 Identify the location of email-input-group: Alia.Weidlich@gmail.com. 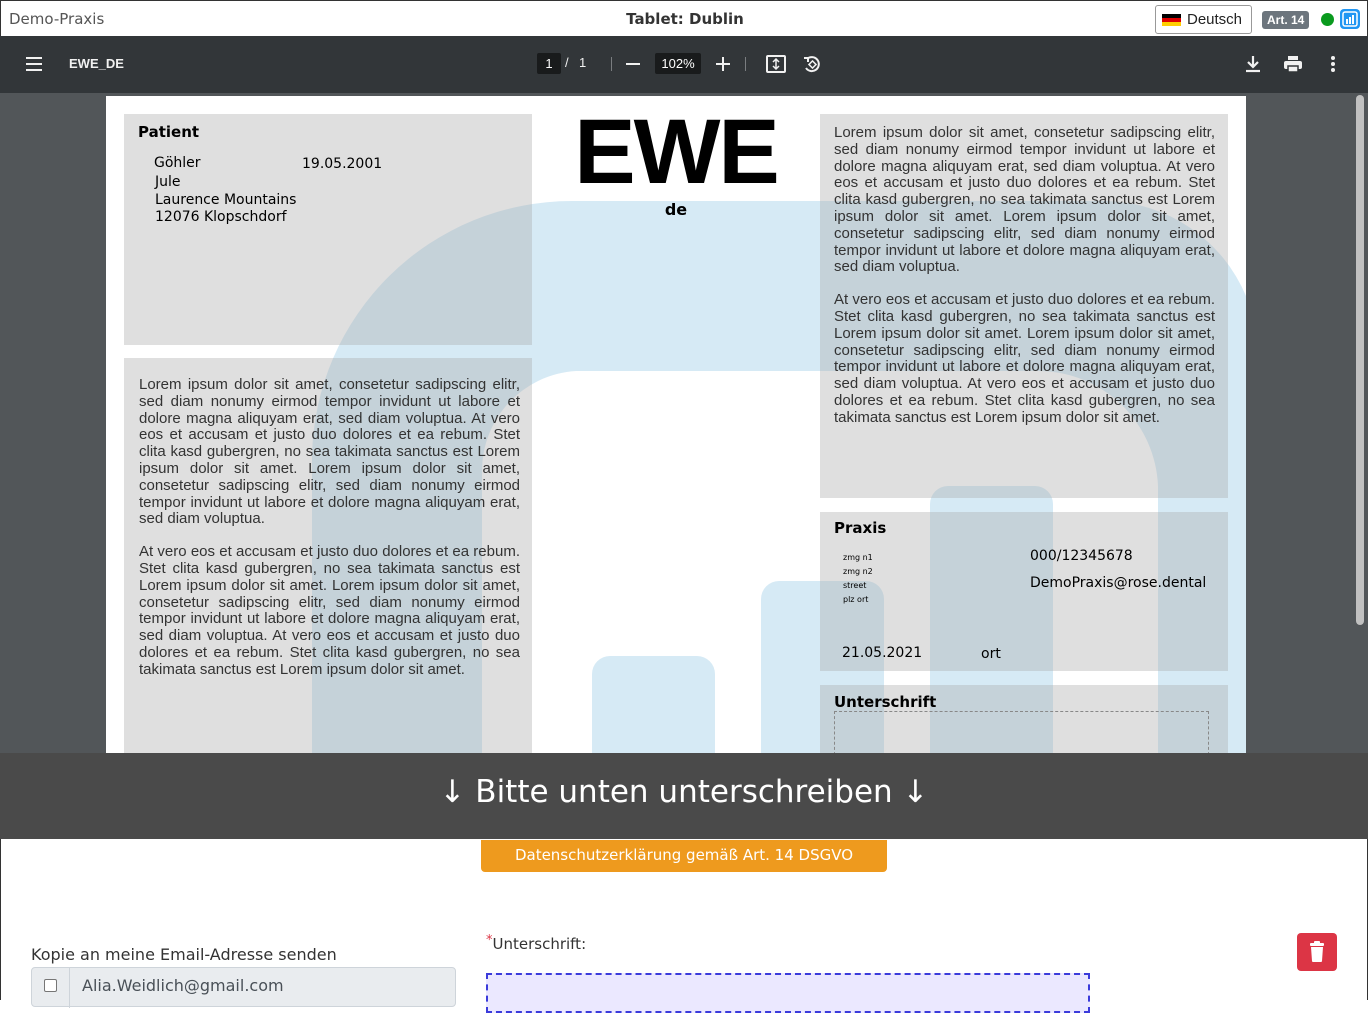
(243, 987).